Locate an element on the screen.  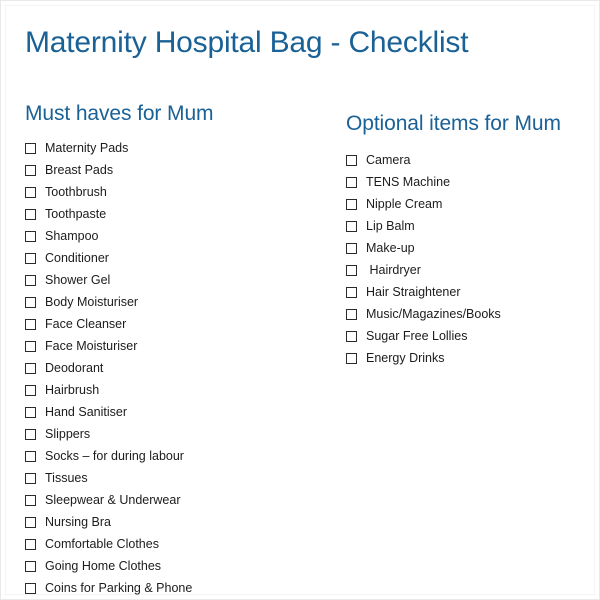
checklist-item-label: Coins for Parking & Phone is located at coordinates (119, 588).